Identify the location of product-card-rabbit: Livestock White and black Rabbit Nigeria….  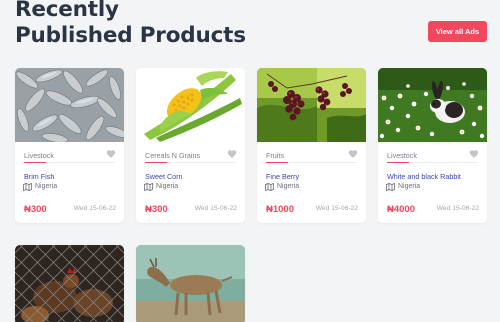
(432, 145).